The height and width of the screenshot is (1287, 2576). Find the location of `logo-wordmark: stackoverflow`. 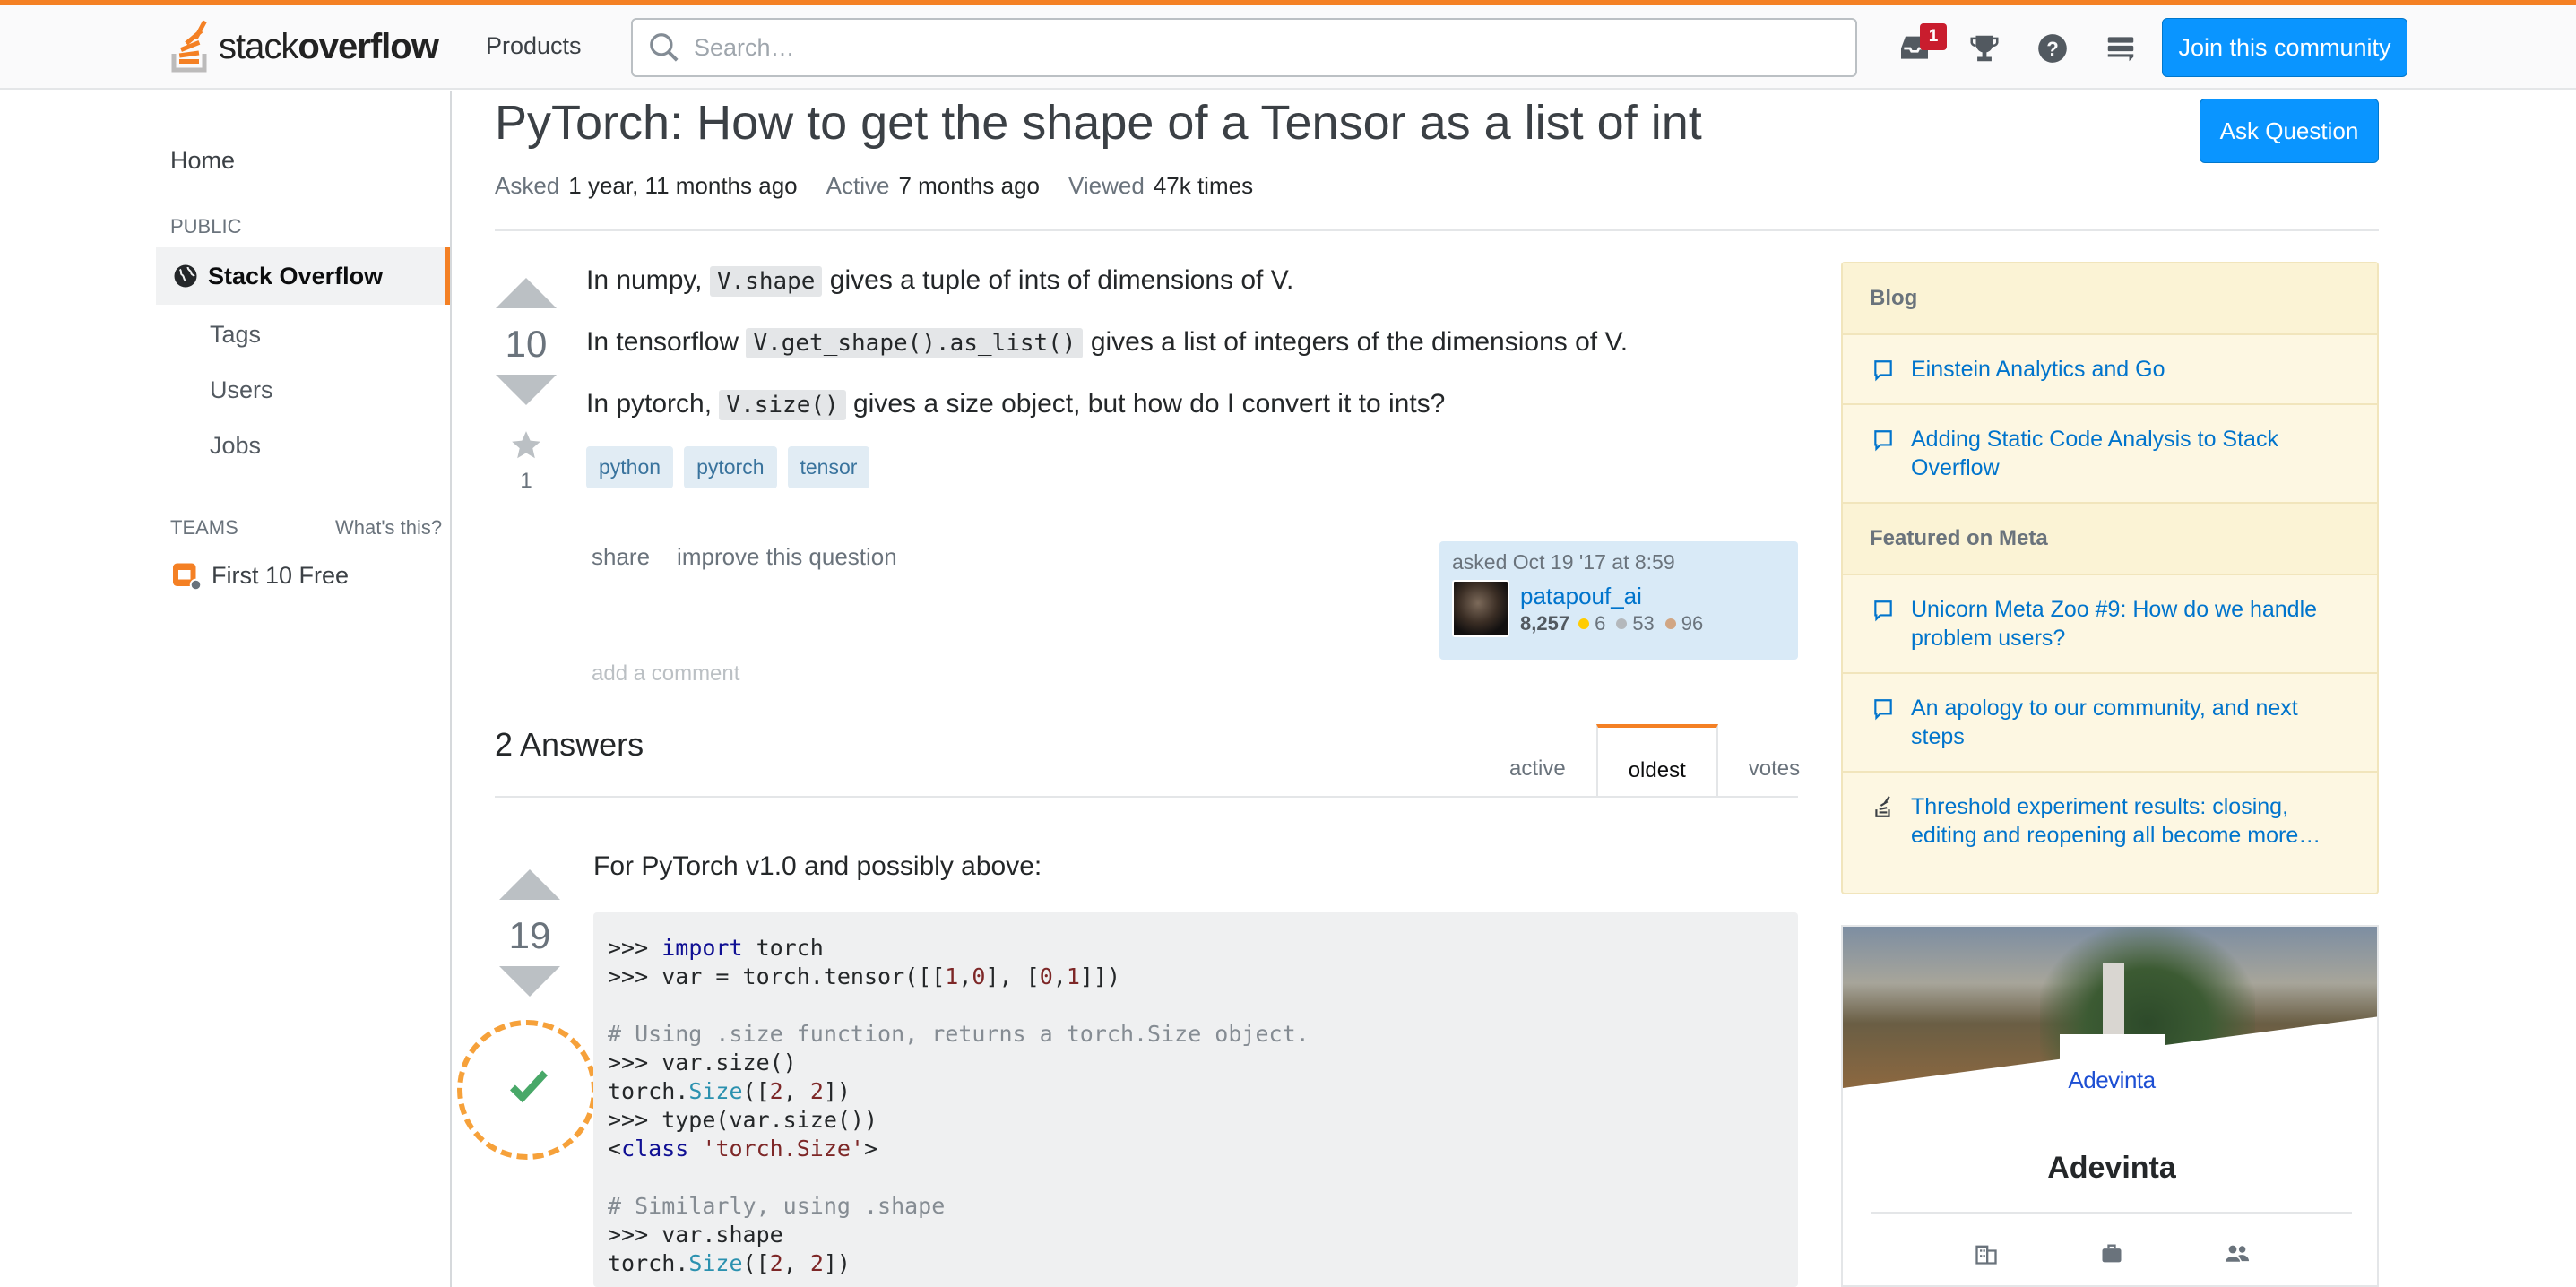

logo-wordmark: stackoverflow is located at coordinates (329, 46).